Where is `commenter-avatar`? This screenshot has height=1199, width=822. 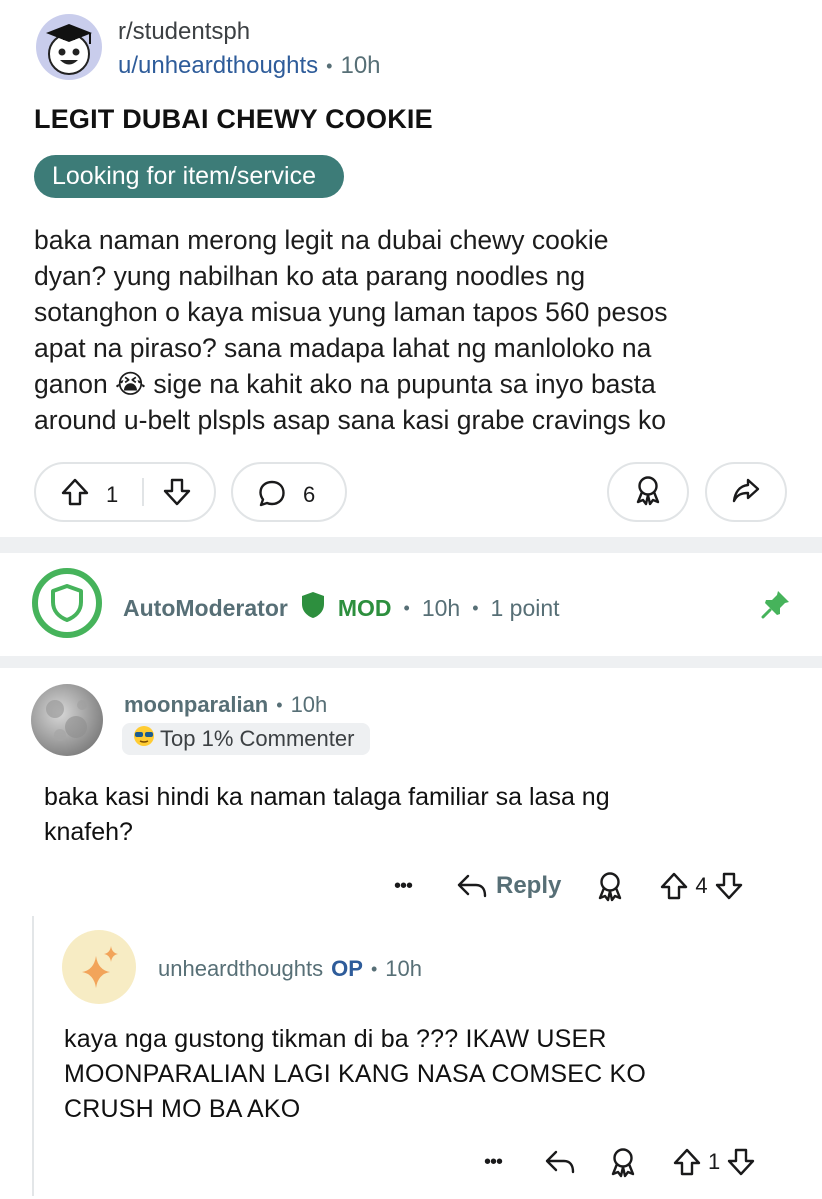 commenter-avatar is located at coordinates (67, 720).